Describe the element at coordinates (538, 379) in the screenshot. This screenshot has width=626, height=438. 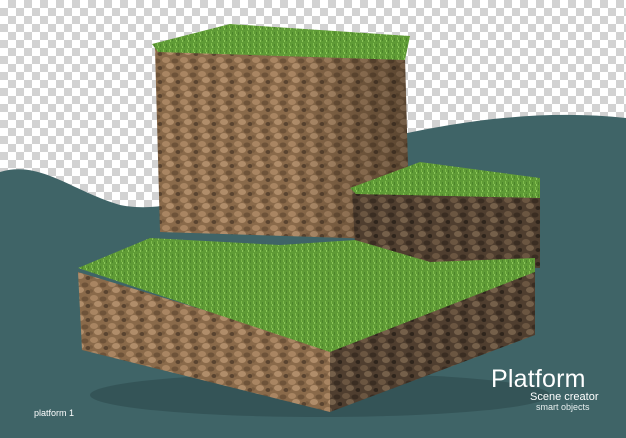
I see `caption-title: Platform` at that location.